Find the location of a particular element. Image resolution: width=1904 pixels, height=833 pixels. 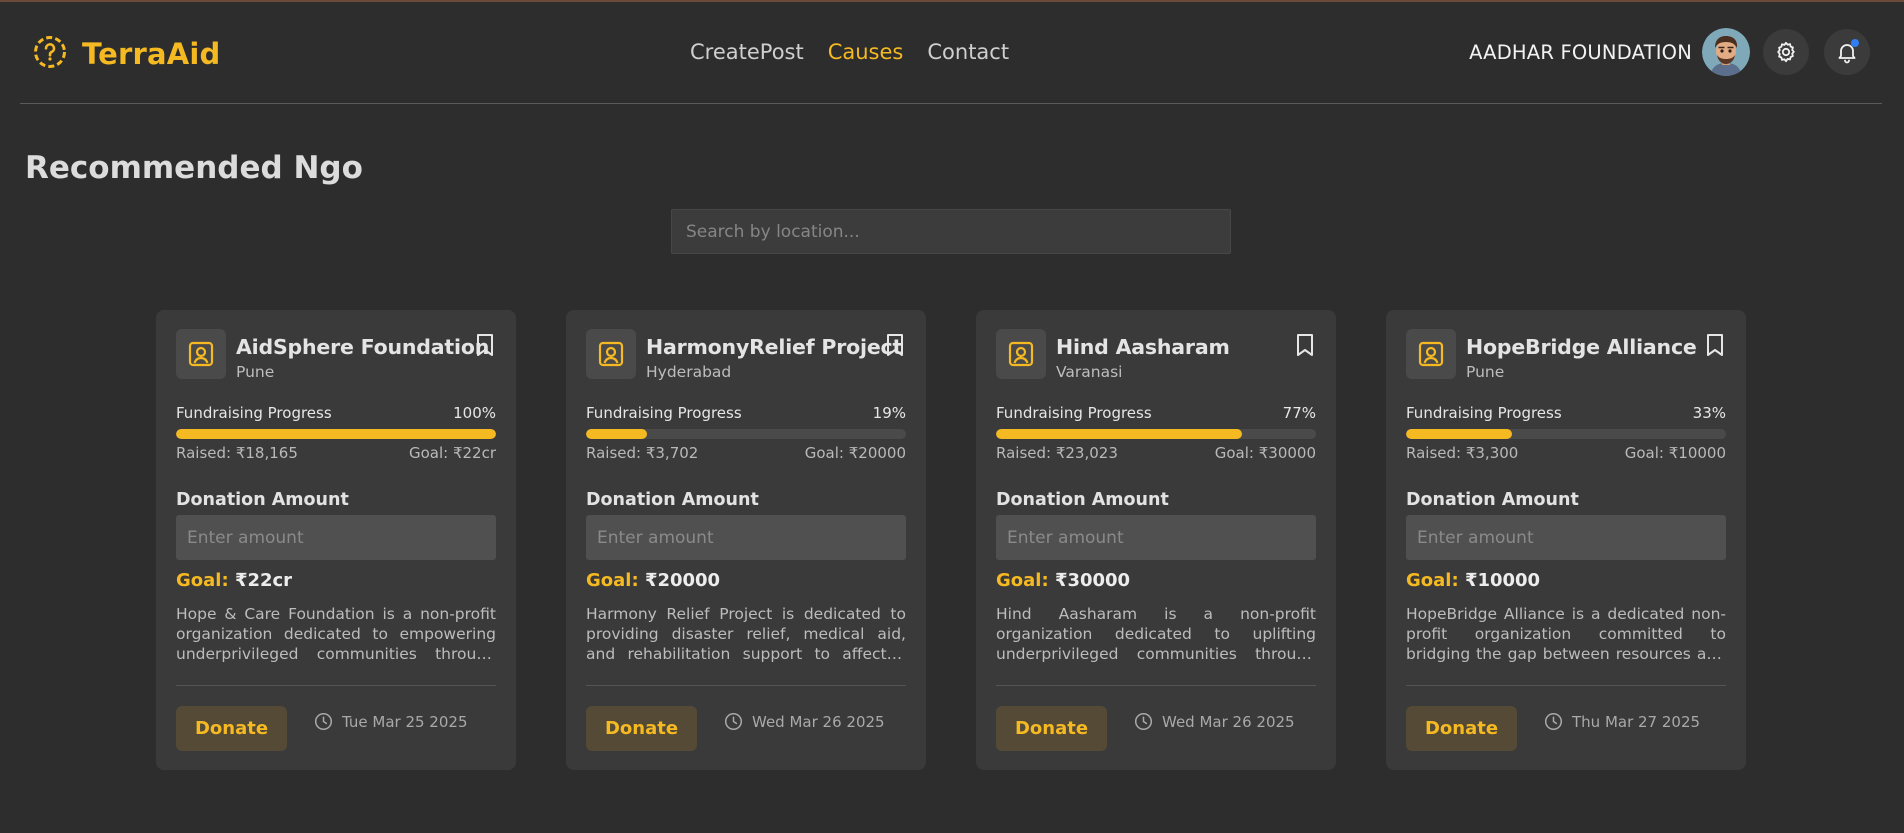

card-header: HopeBridge Alliance Pune is located at coordinates (1566, 356).